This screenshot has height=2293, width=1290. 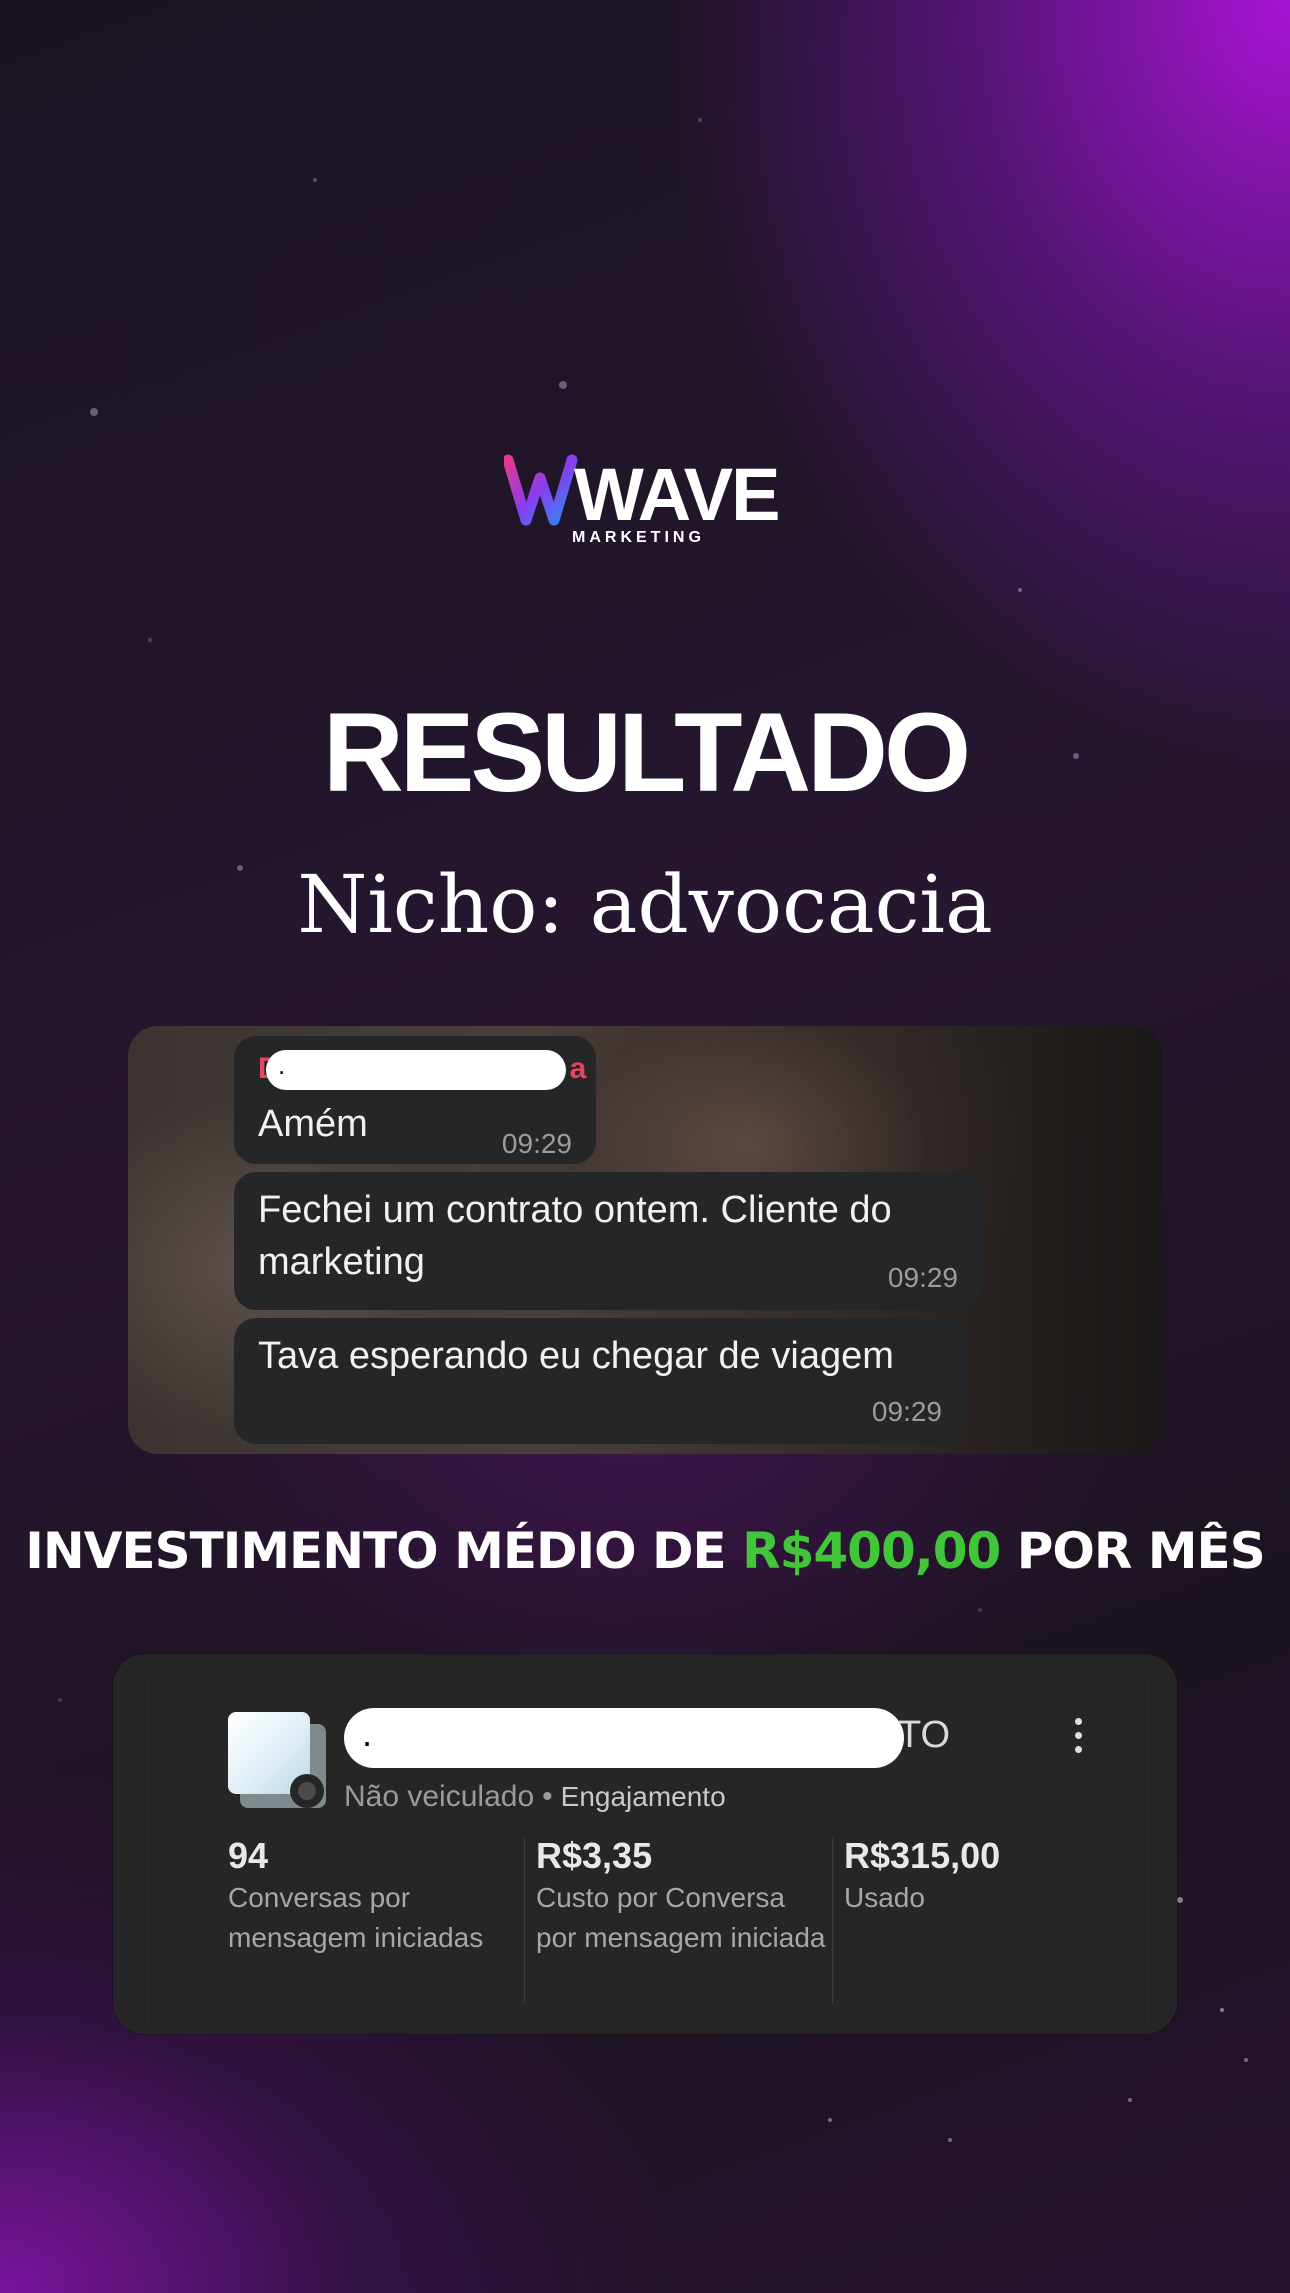 I want to click on page-title: RESULTADO, so click(x=646, y=752).